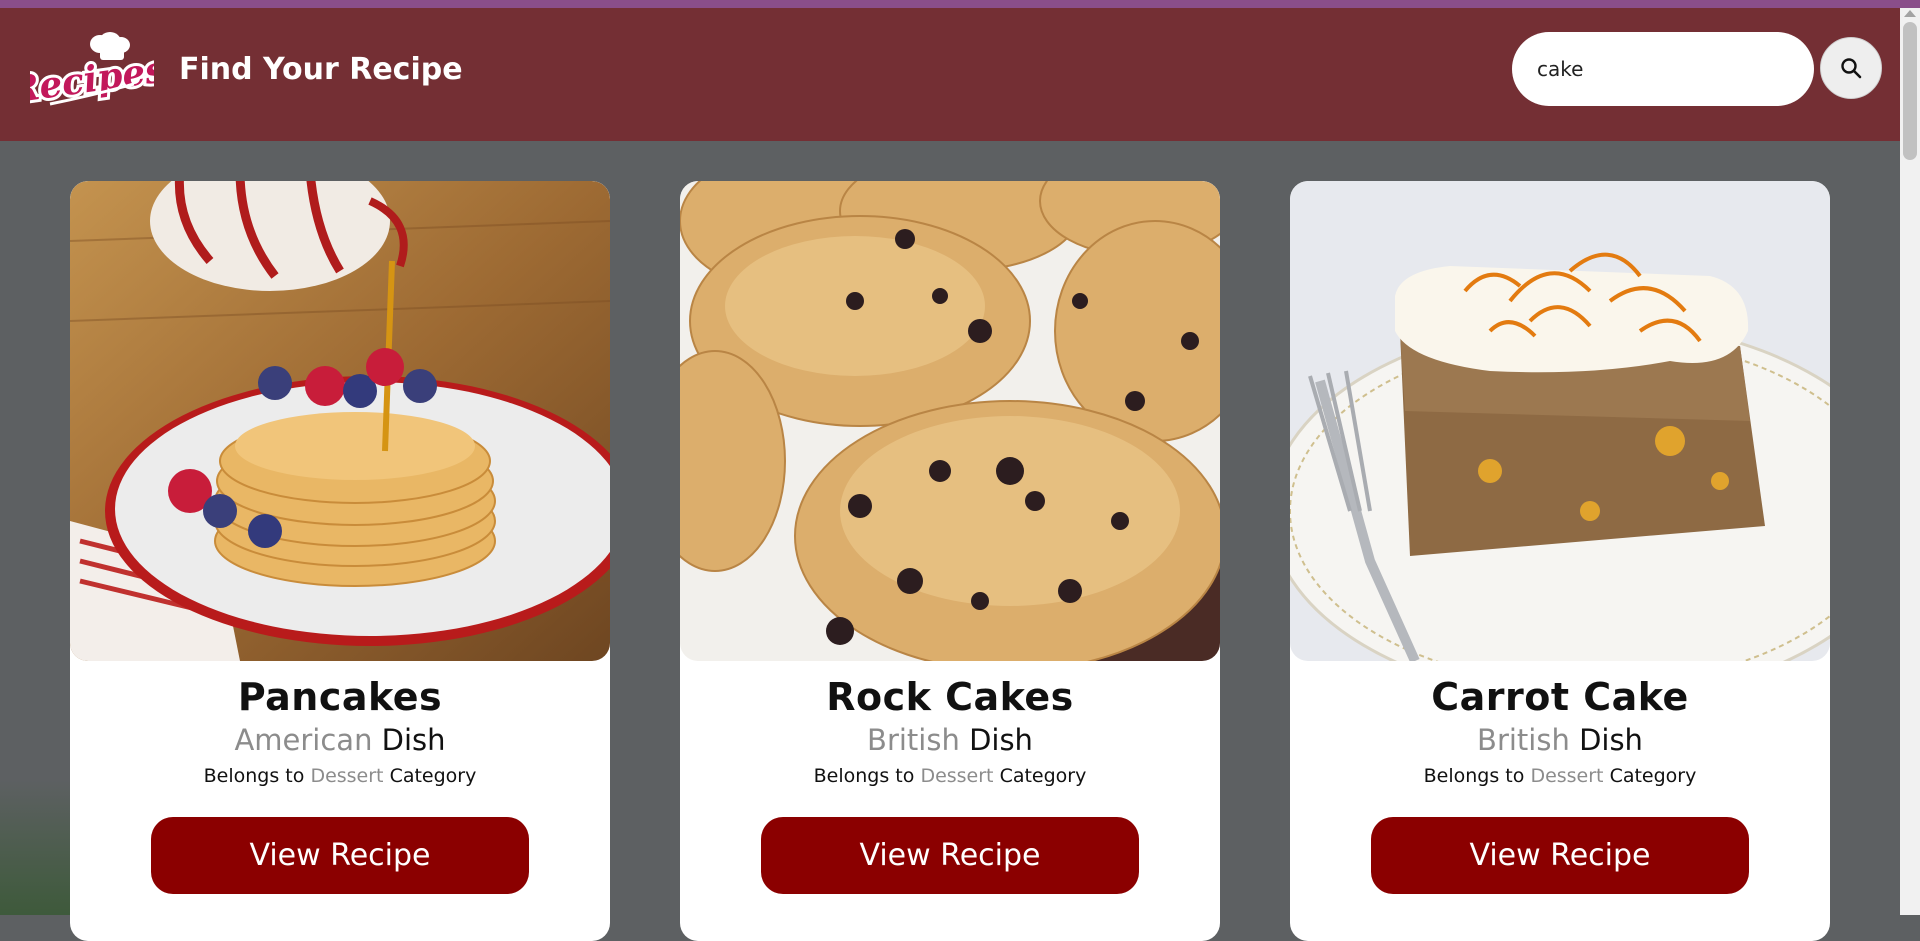  What do you see at coordinates (40, 847) in the screenshot?
I see `background-foliage` at bounding box center [40, 847].